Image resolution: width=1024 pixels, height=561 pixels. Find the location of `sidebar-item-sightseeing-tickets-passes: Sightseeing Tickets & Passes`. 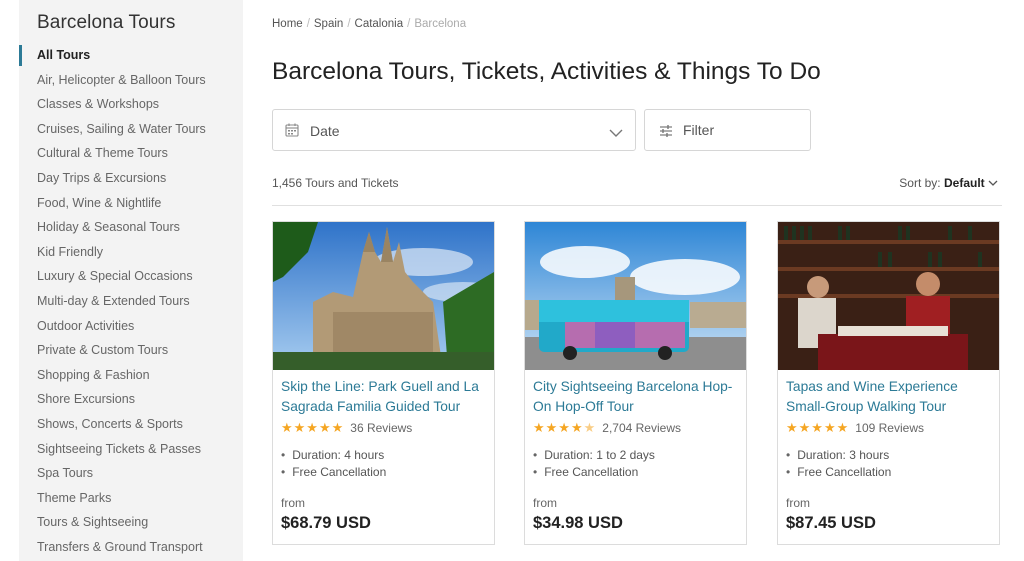

sidebar-item-sightseeing-tickets-passes: Sightseeing Tickets & Passes is located at coordinates (131, 449).